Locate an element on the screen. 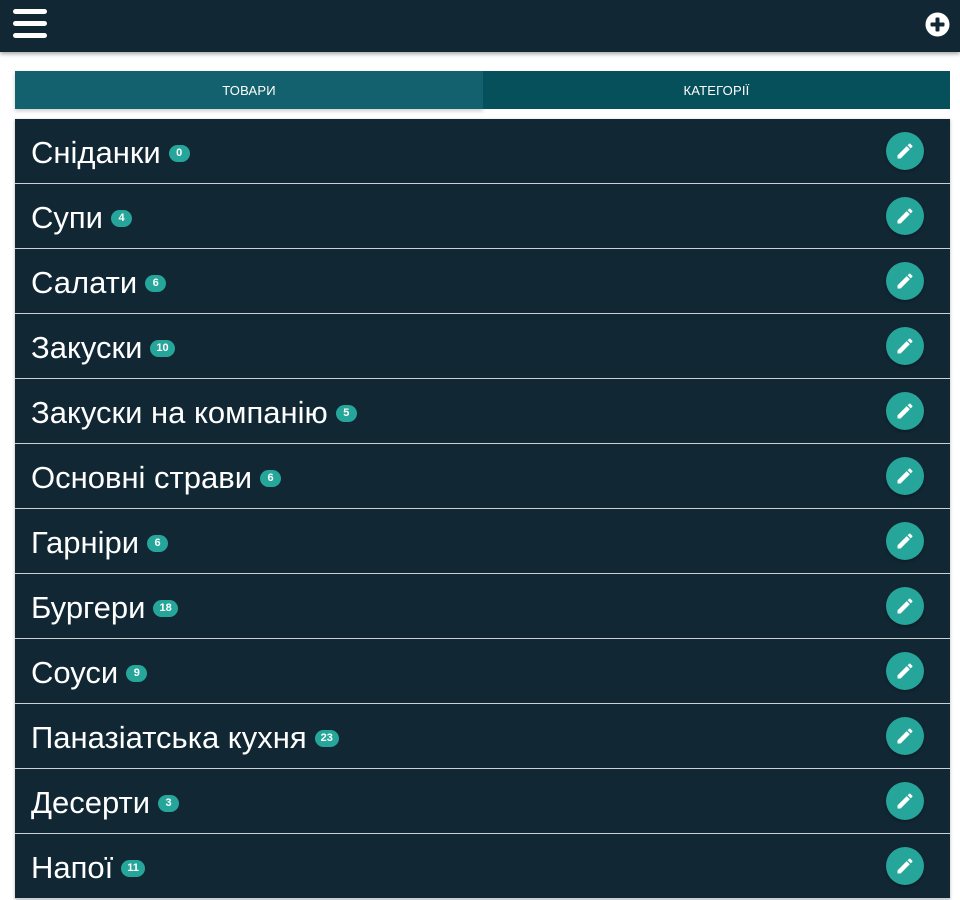 The image size is (960, 900). category-name: Десерти is located at coordinates (91, 802).